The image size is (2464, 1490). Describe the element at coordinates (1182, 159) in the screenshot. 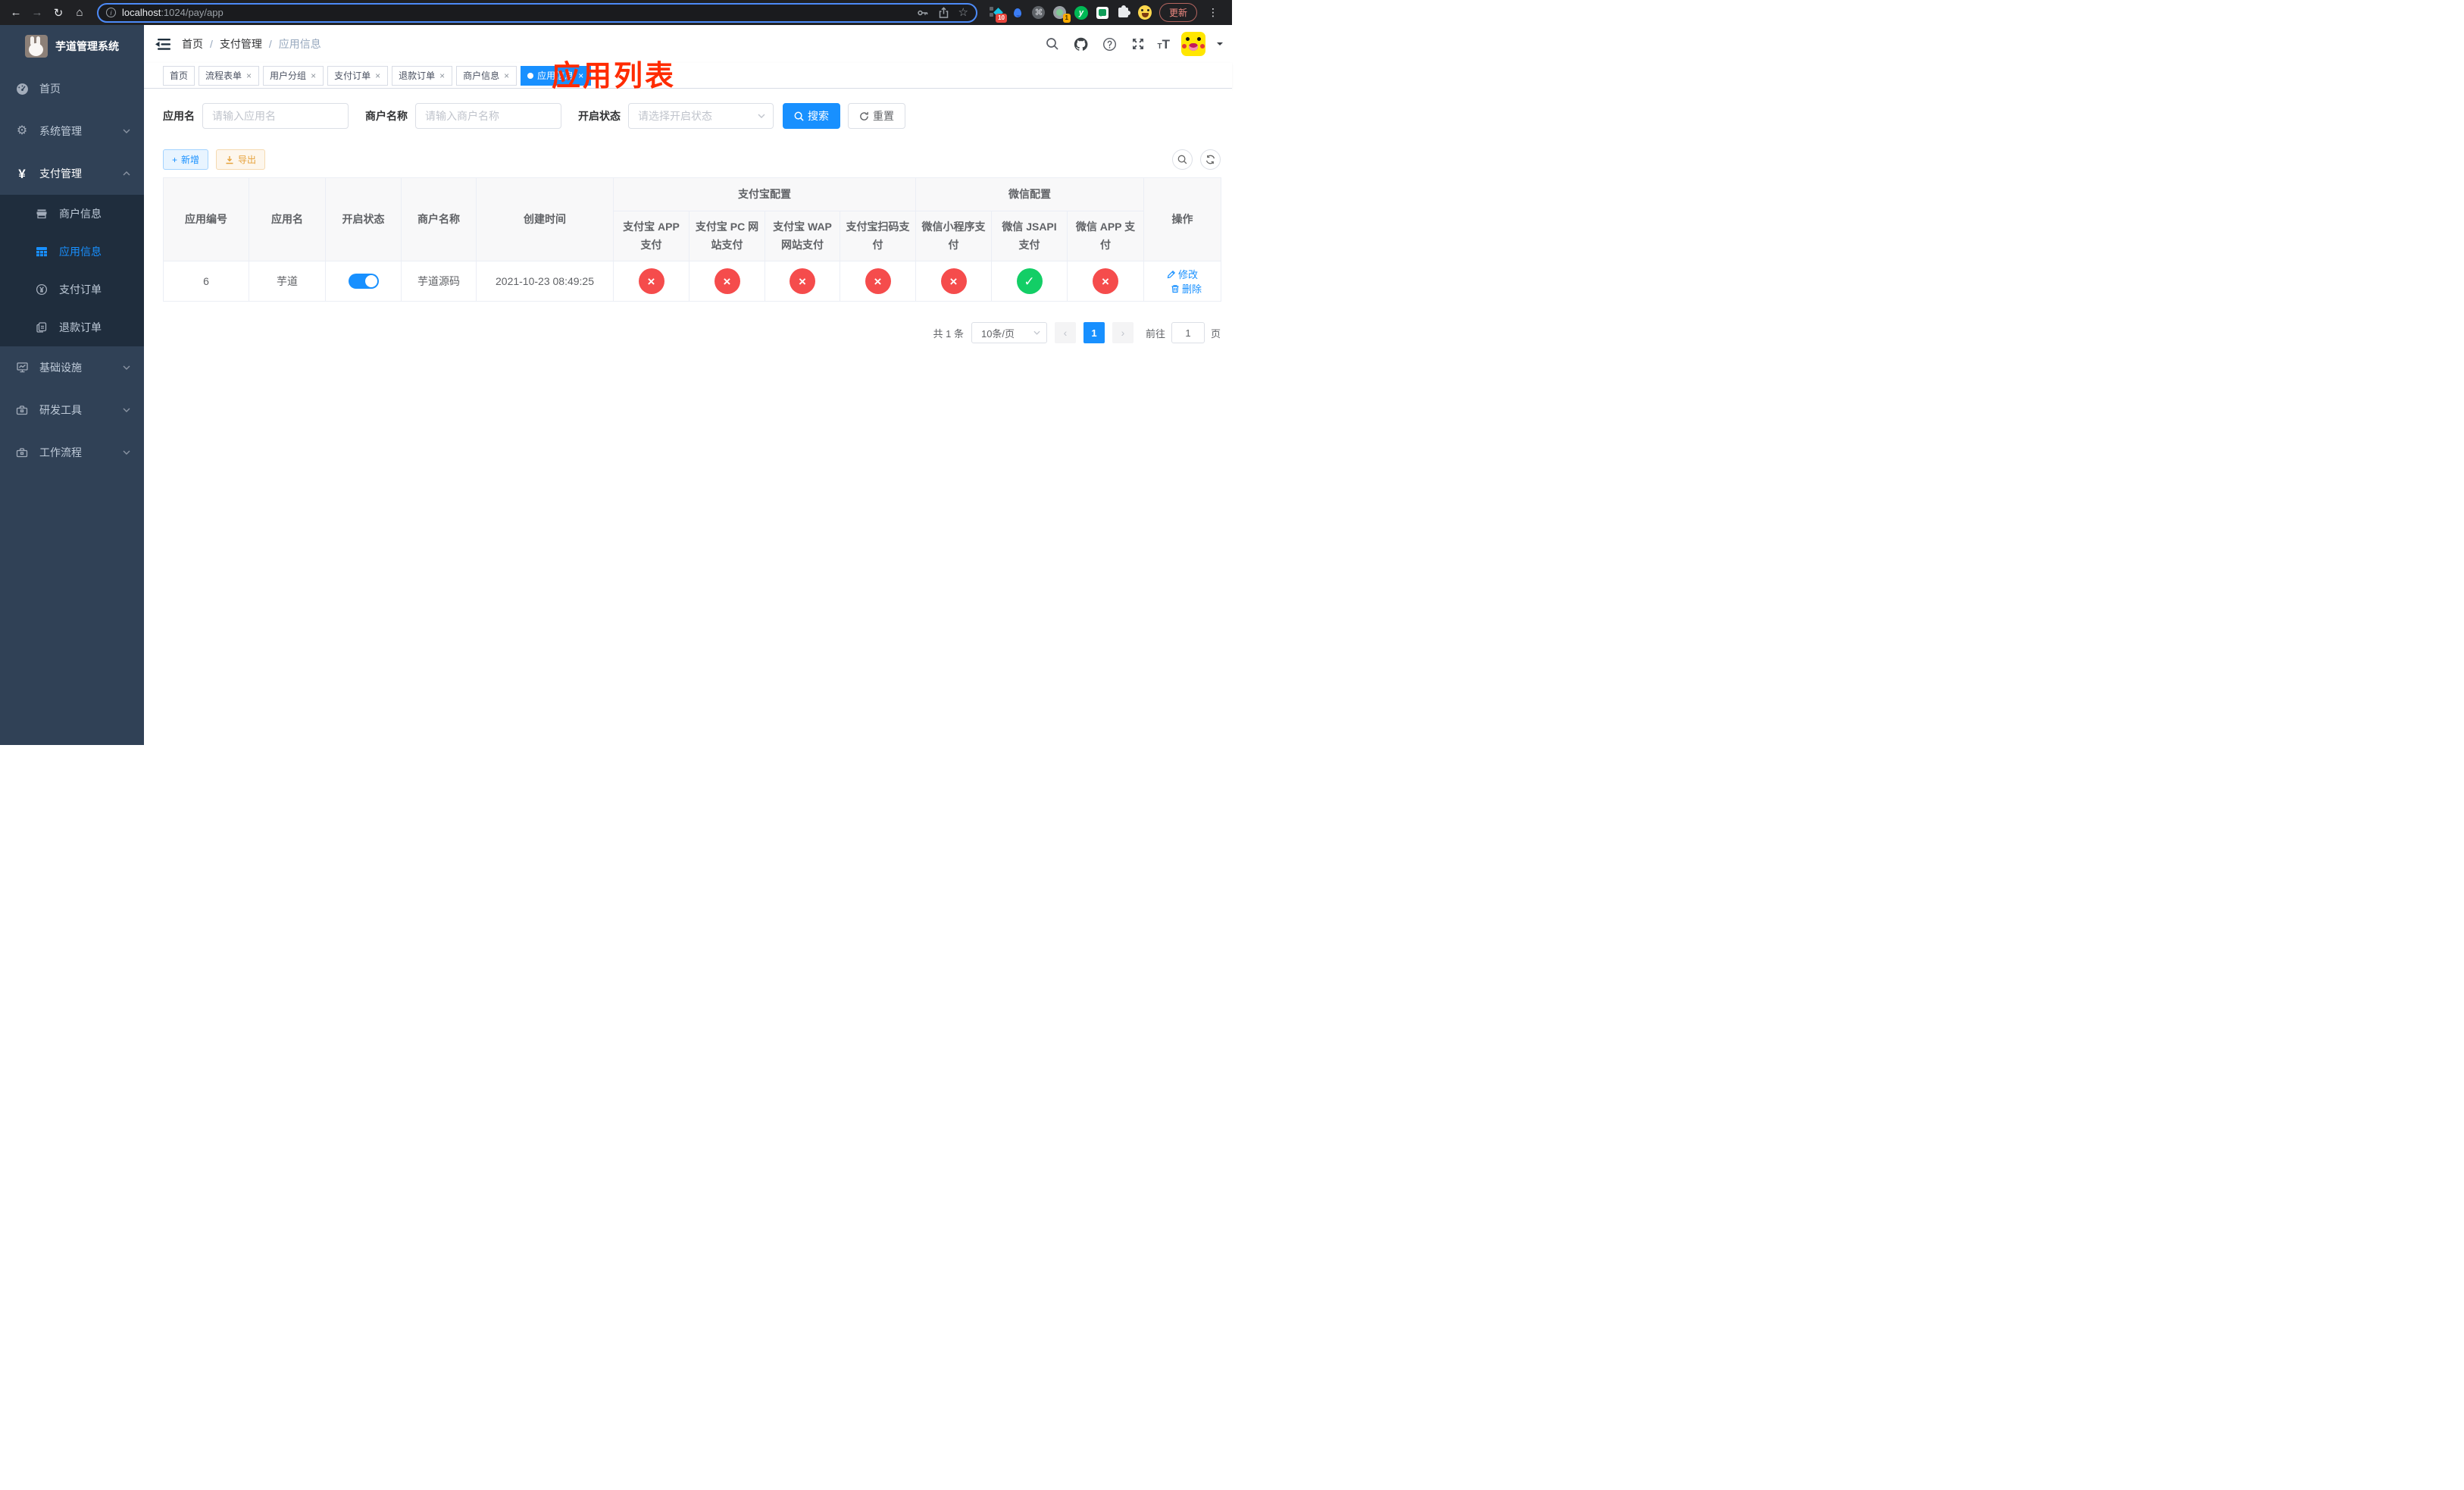

I see `toggle-search-button` at that location.